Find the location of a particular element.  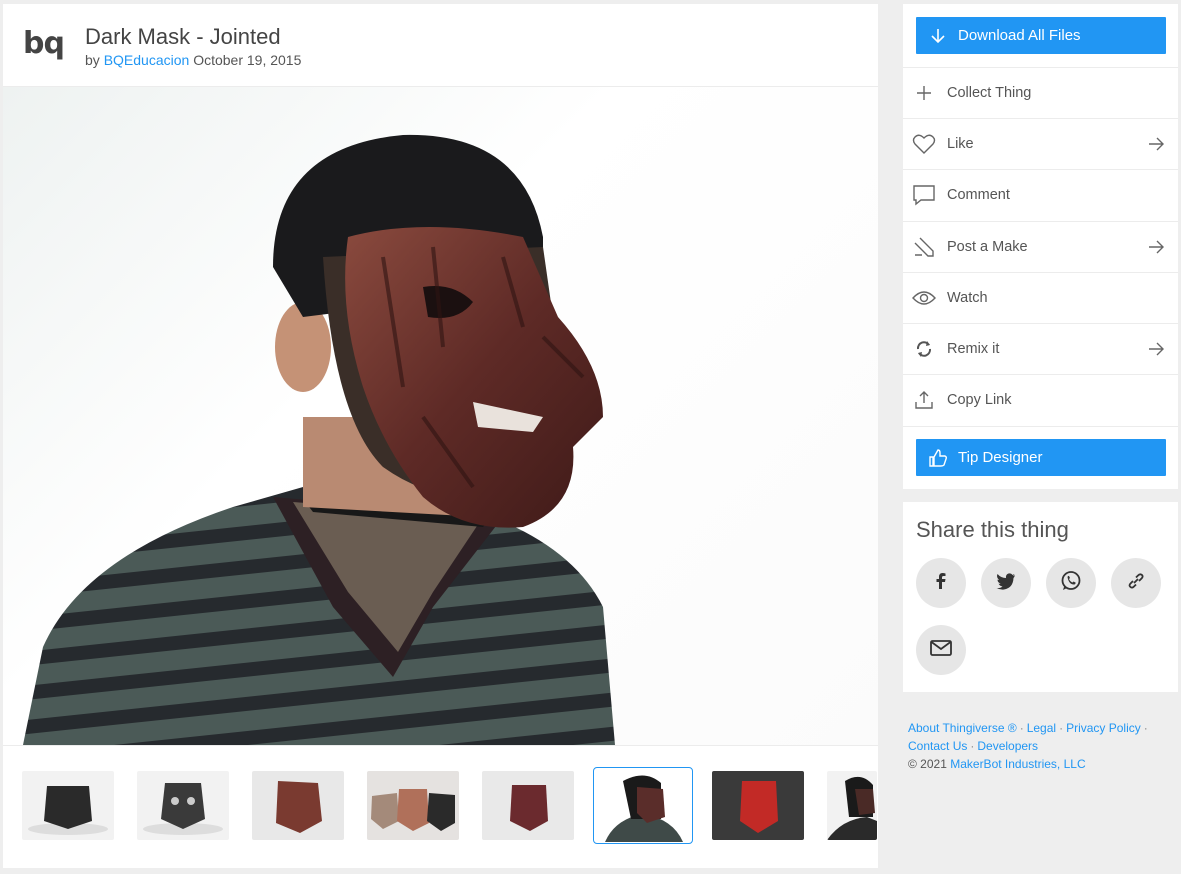

collect-thing-label: Collect Thing is located at coordinates (989, 93).